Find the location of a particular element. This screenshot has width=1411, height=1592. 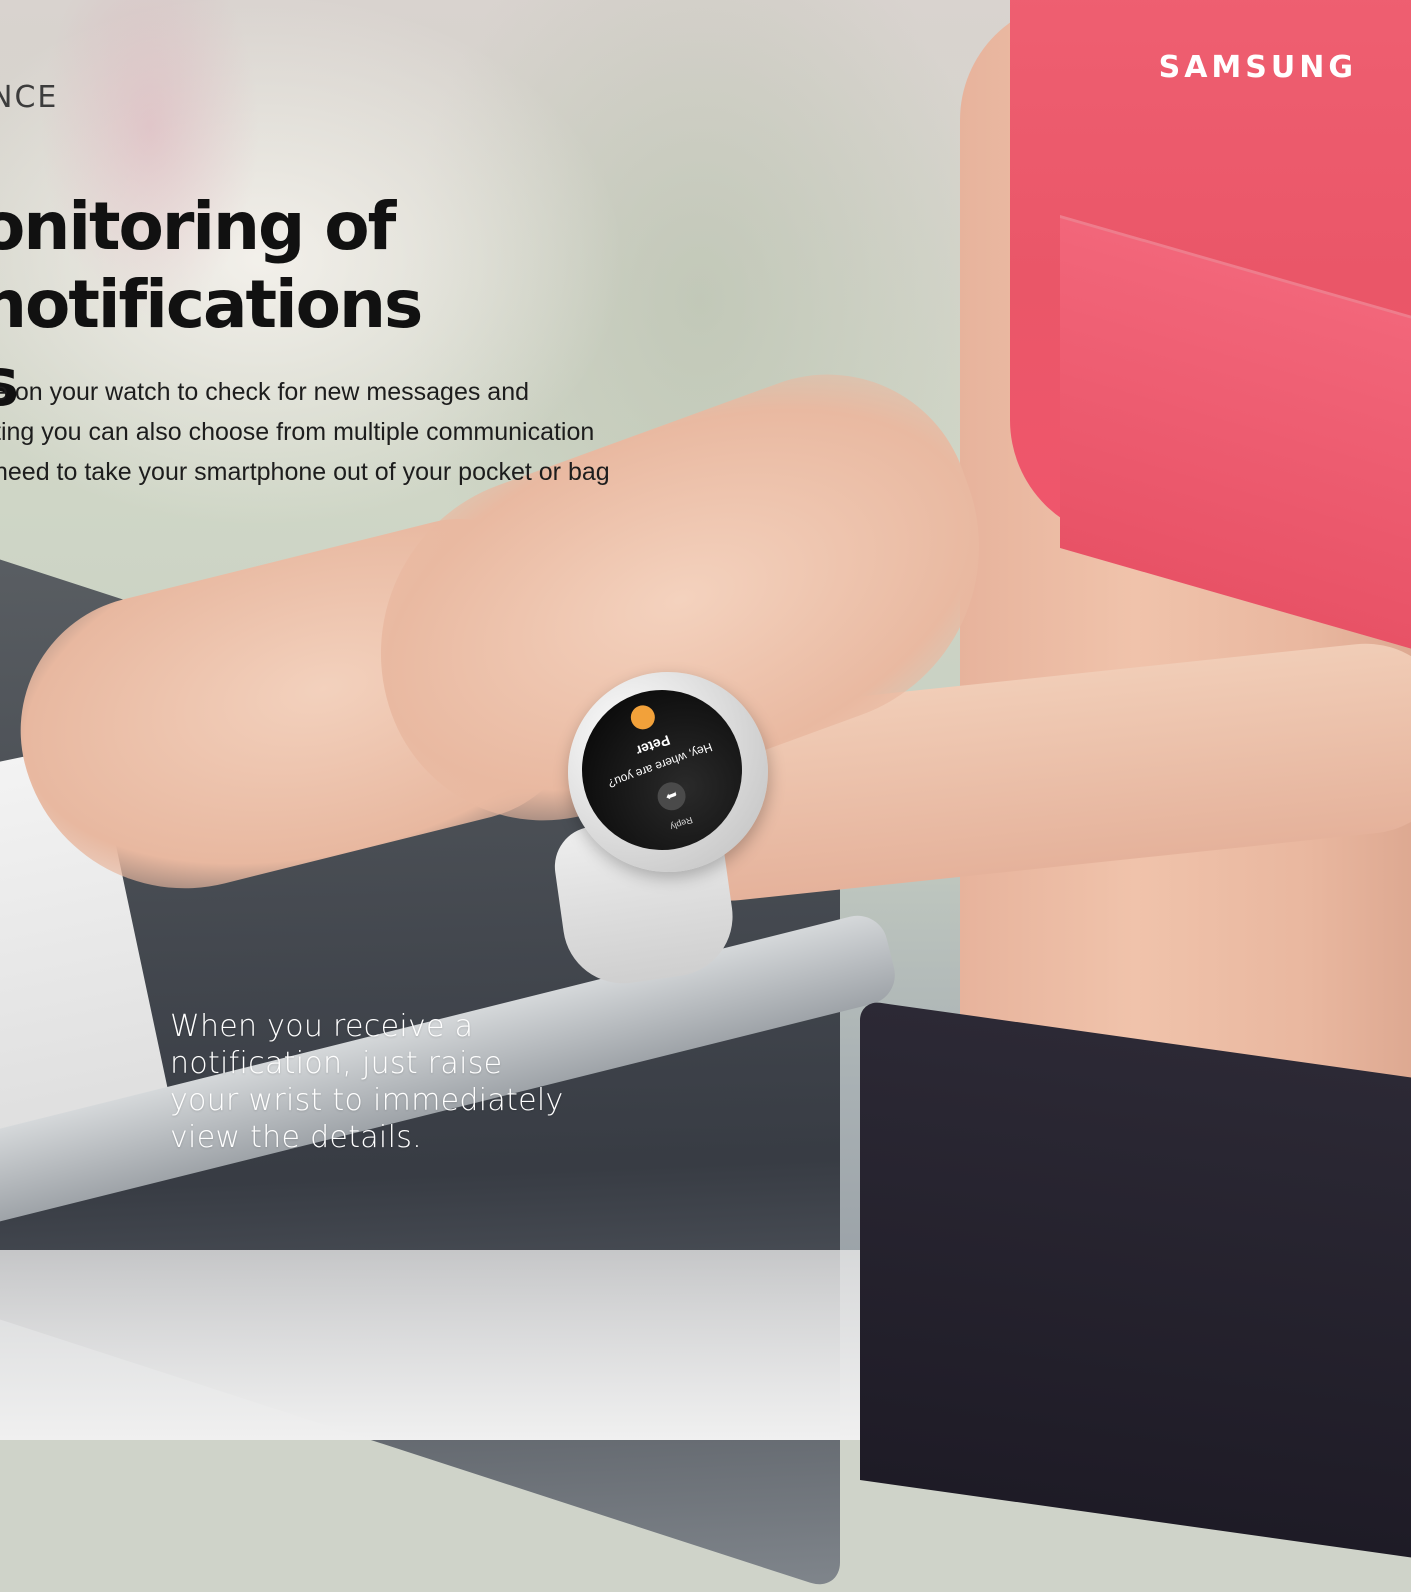

email-app-icon is located at coordinates (643, 717).